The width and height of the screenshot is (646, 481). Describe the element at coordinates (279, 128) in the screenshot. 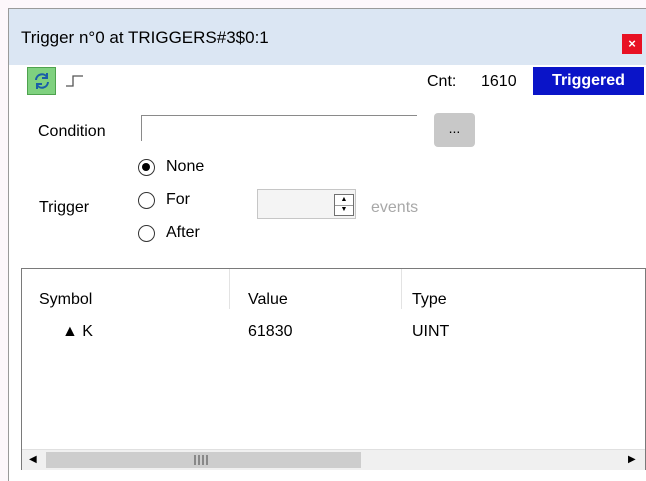

I see `condition-input` at that location.